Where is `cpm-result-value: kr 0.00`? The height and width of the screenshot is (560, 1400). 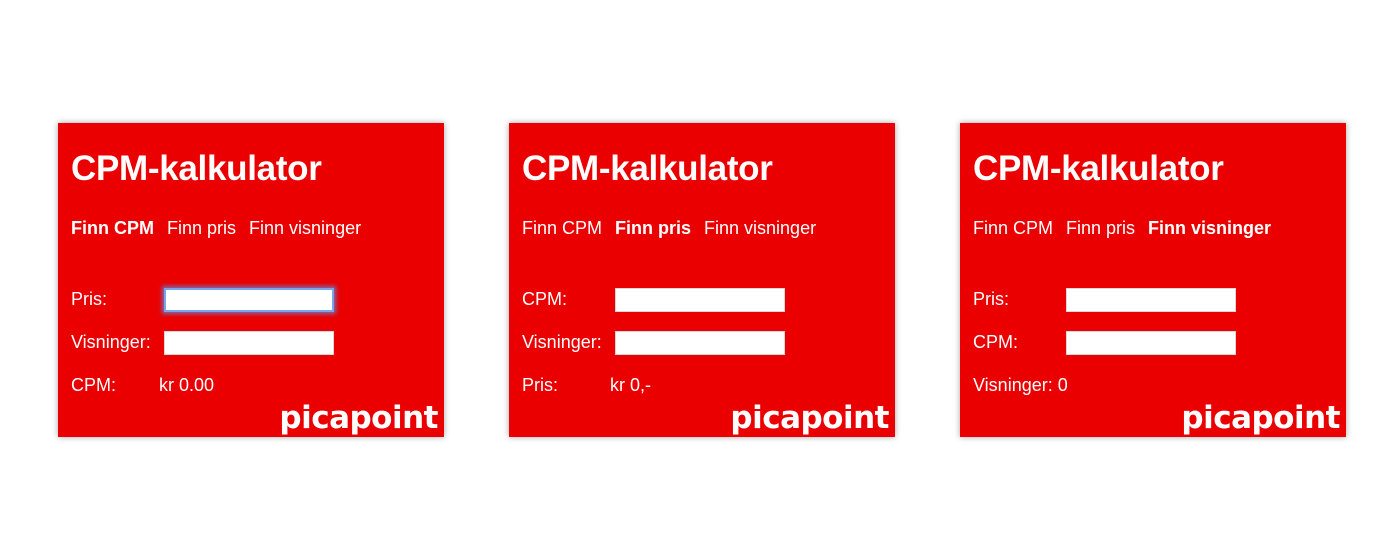
cpm-result-value: kr 0.00 is located at coordinates (187, 385).